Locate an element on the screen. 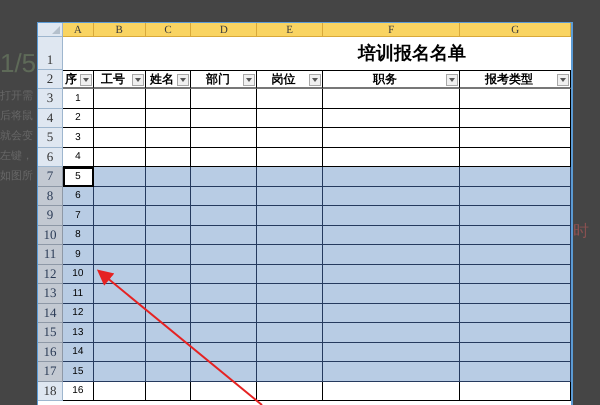 The height and width of the screenshot is (405, 600). column-header: B is located at coordinates (120, 30).